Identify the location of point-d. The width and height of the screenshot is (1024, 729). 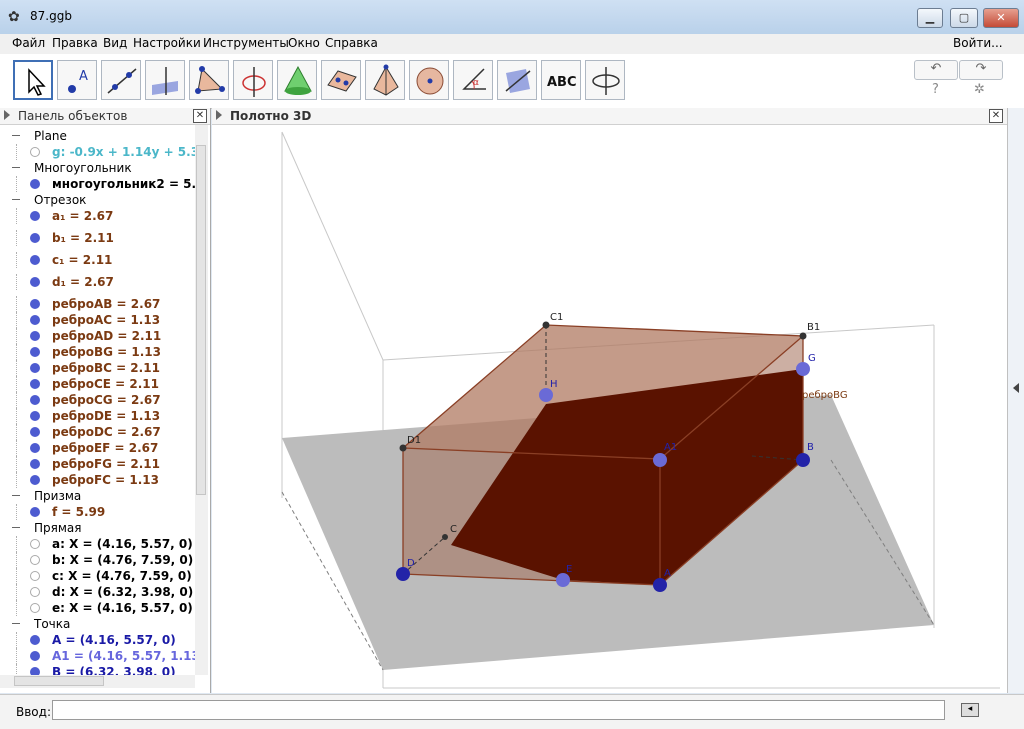
(403, 574).